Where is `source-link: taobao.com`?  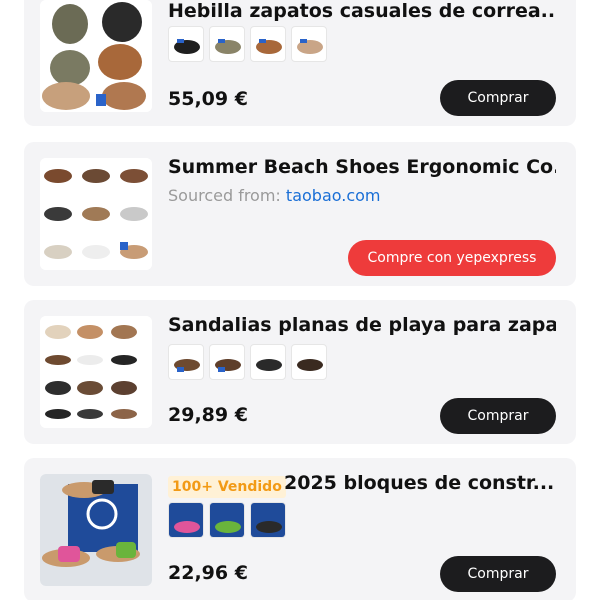
source-link: taobao.com is located at coordinates (333, 195).